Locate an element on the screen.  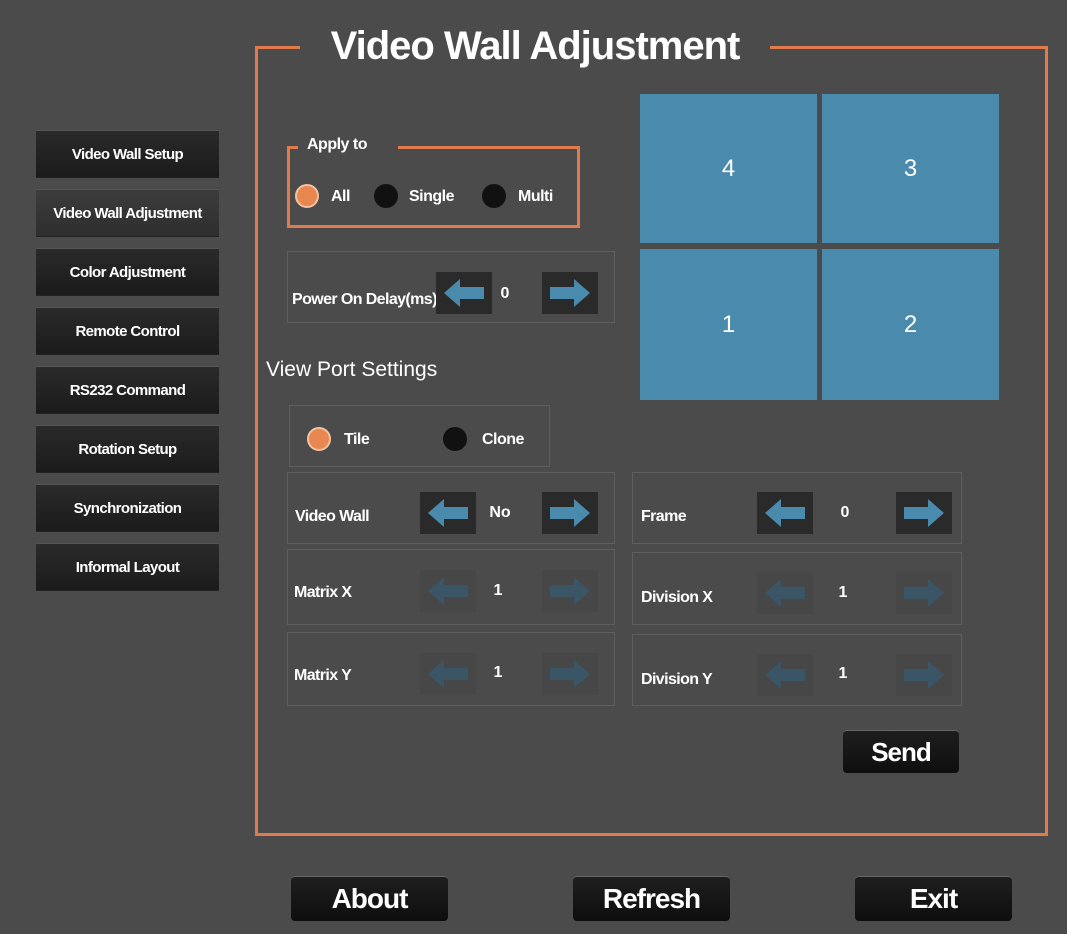
view-port-settings-heading: View Port Settings is located at coordinates (352, 369).